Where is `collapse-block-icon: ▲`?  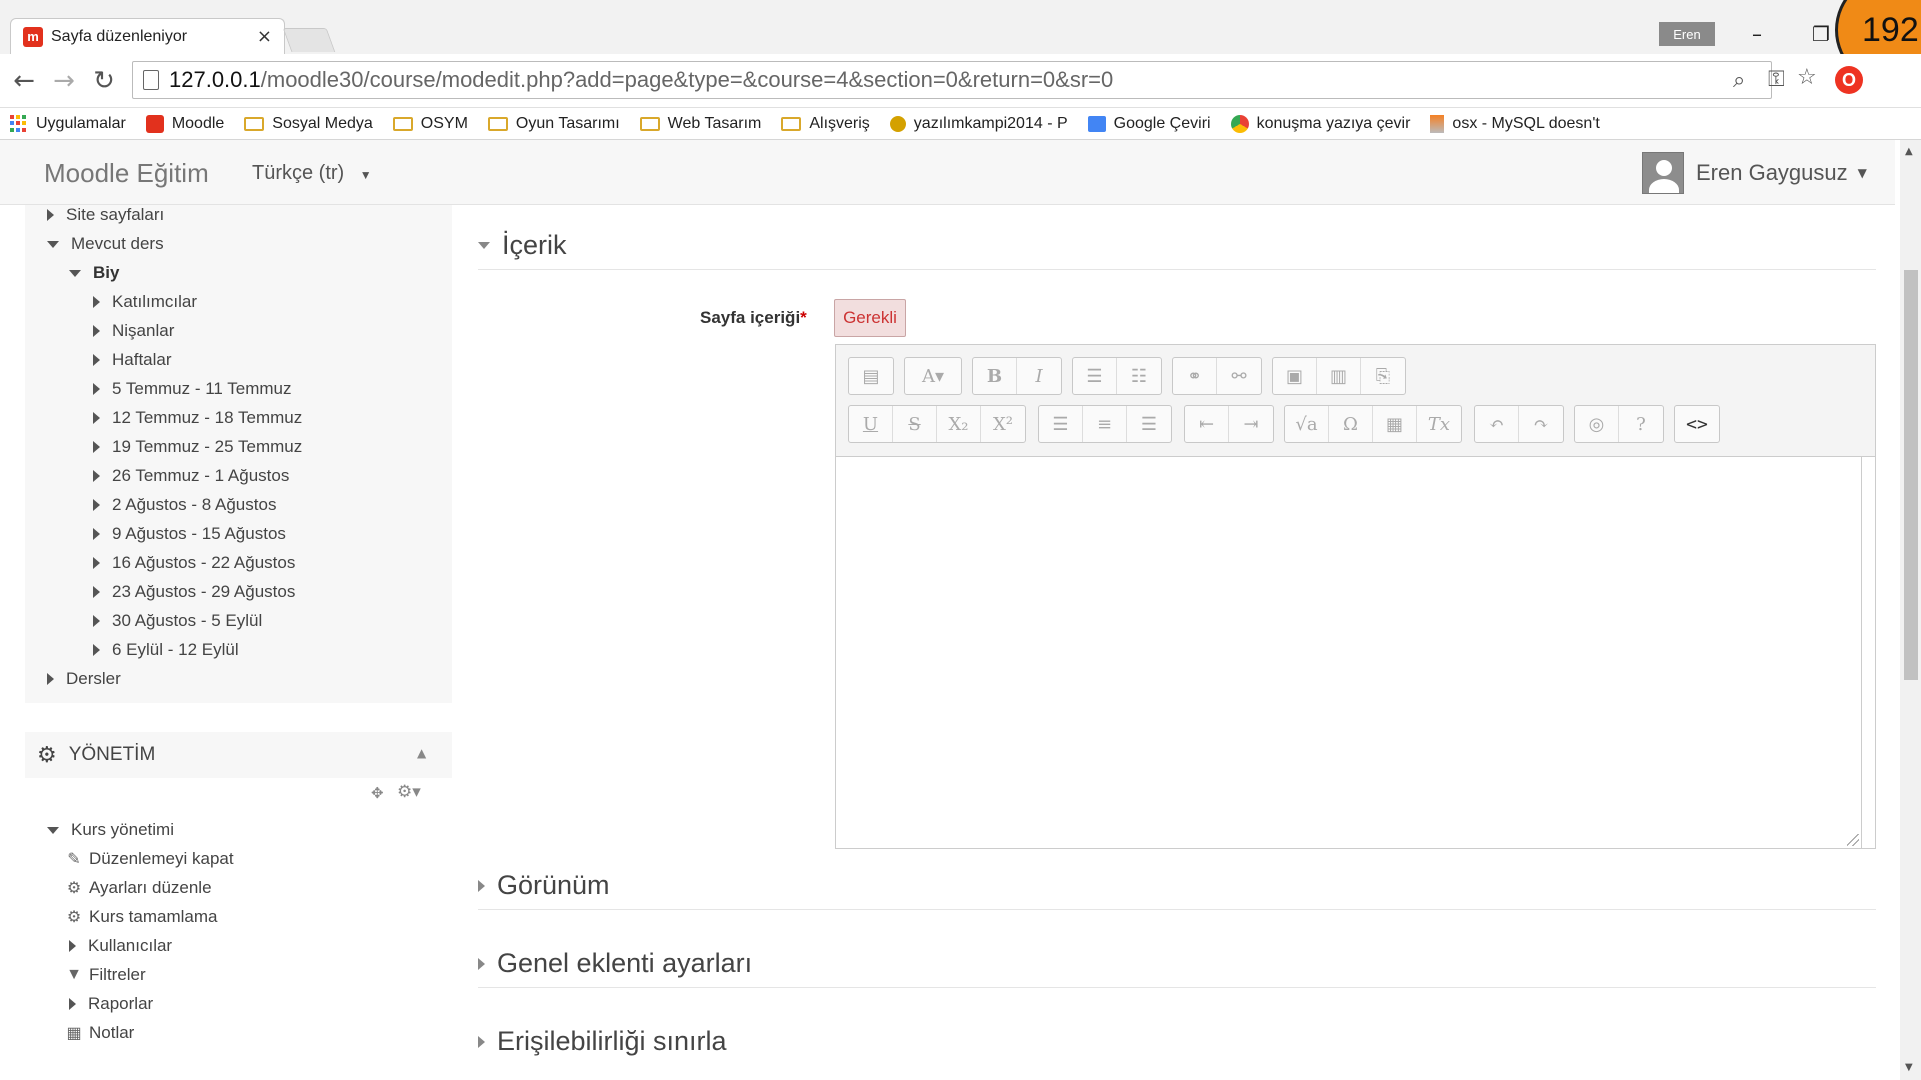 collapse-block-icon: ▲ is located at coordinates (421, 753).